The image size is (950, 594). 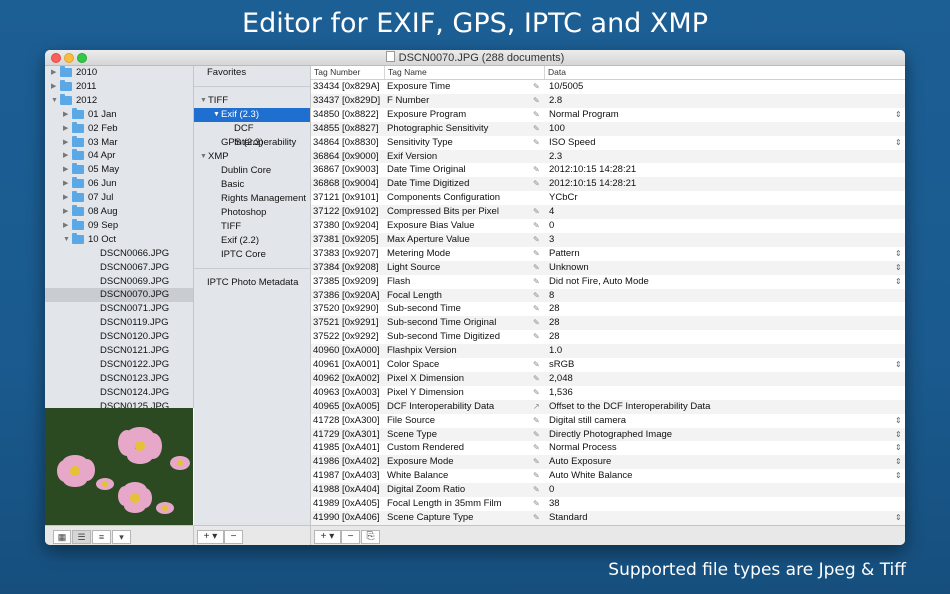 I want to click on group-item: ▼ Exif (2.3), so click(x=252, y=115).